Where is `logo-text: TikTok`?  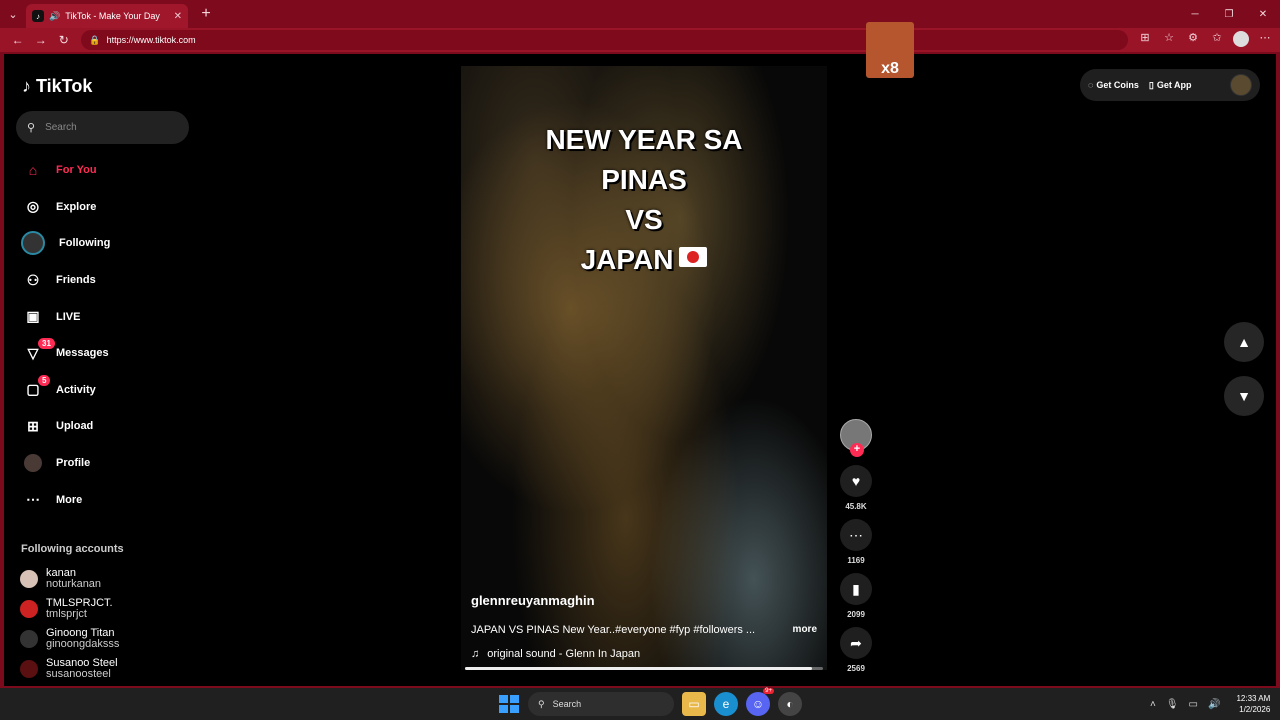 logo-text: TikTok is located at coordinates (64, 86).